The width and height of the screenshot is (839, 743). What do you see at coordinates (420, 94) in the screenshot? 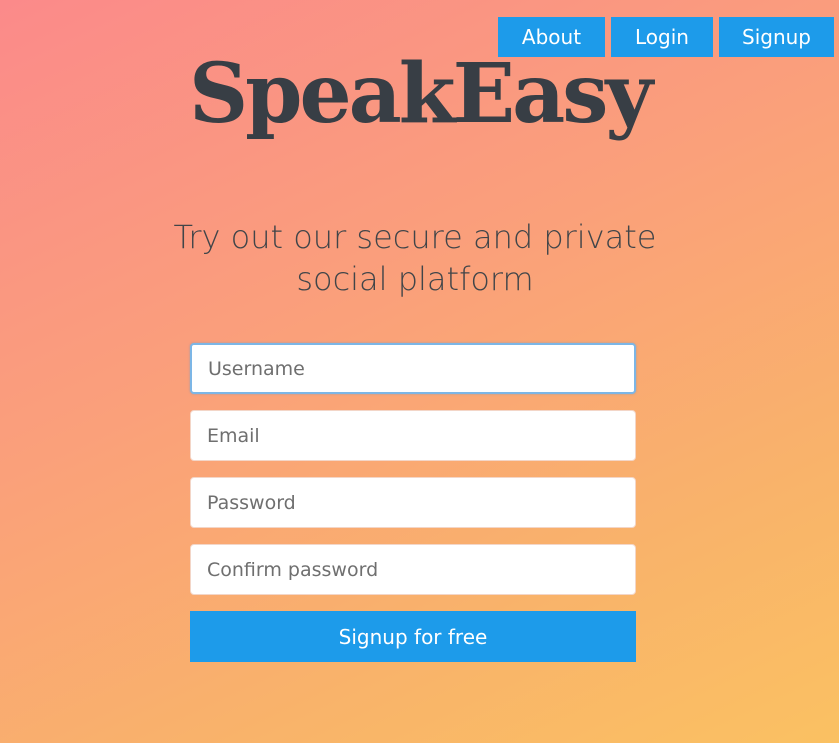
I see `brand-logo: SpeakEasy` at bounding box center [420, 94].